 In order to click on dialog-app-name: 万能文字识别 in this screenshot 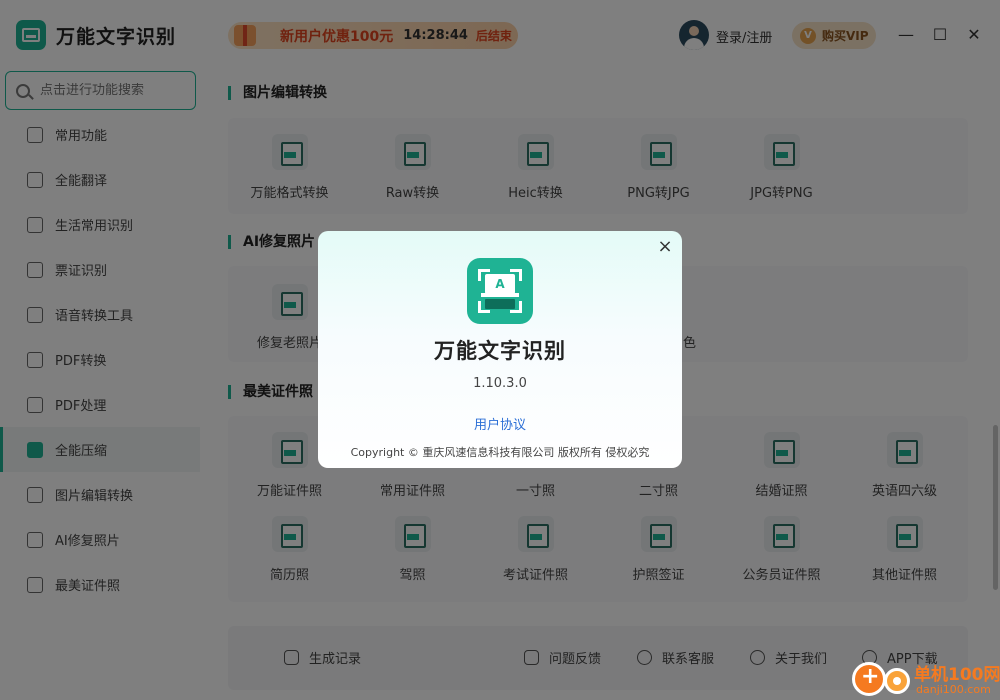, I will do `click(500, 351)`.